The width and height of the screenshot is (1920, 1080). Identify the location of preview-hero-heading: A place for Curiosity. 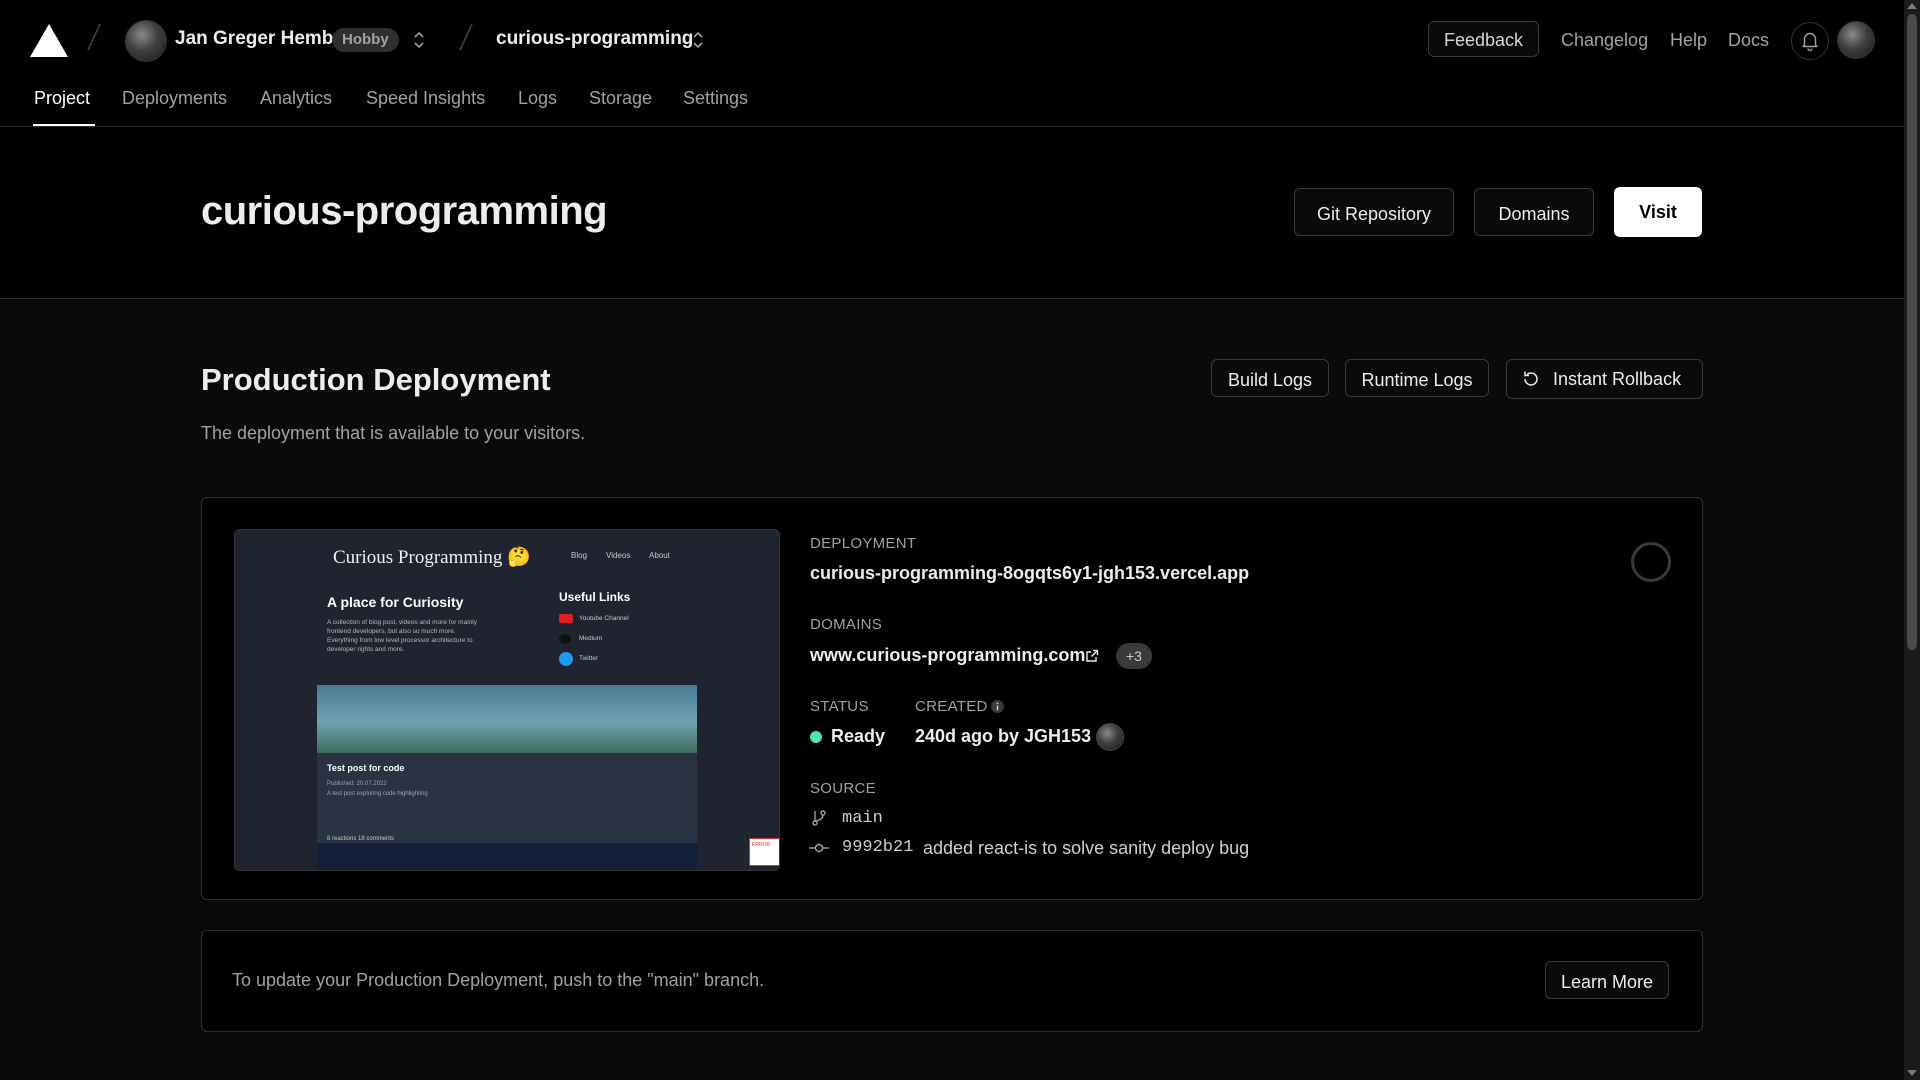
(395, 602).